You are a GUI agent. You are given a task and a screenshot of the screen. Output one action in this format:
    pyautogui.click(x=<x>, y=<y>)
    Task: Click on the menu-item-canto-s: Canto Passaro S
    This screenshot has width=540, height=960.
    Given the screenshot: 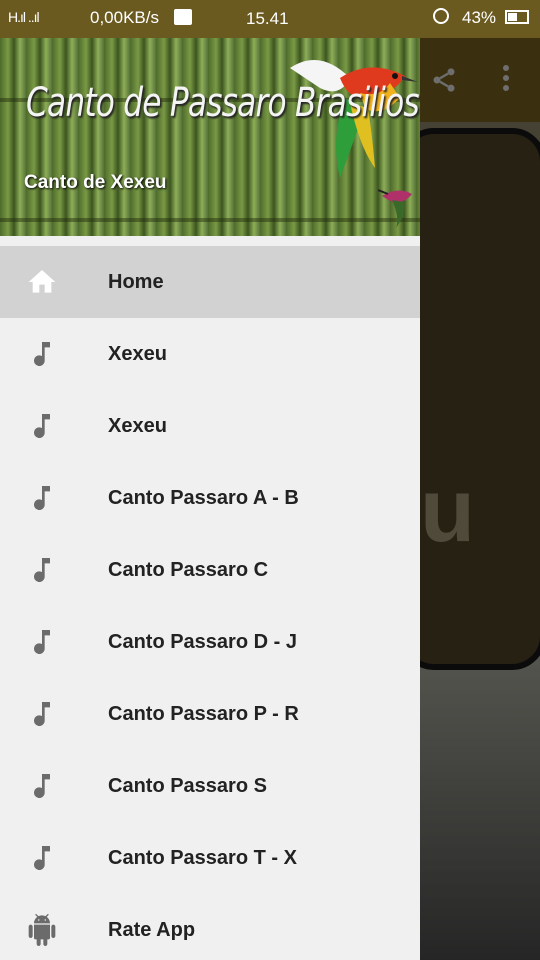 What is the action you would take?
    pyautogui.click(x=210, y=786)
    